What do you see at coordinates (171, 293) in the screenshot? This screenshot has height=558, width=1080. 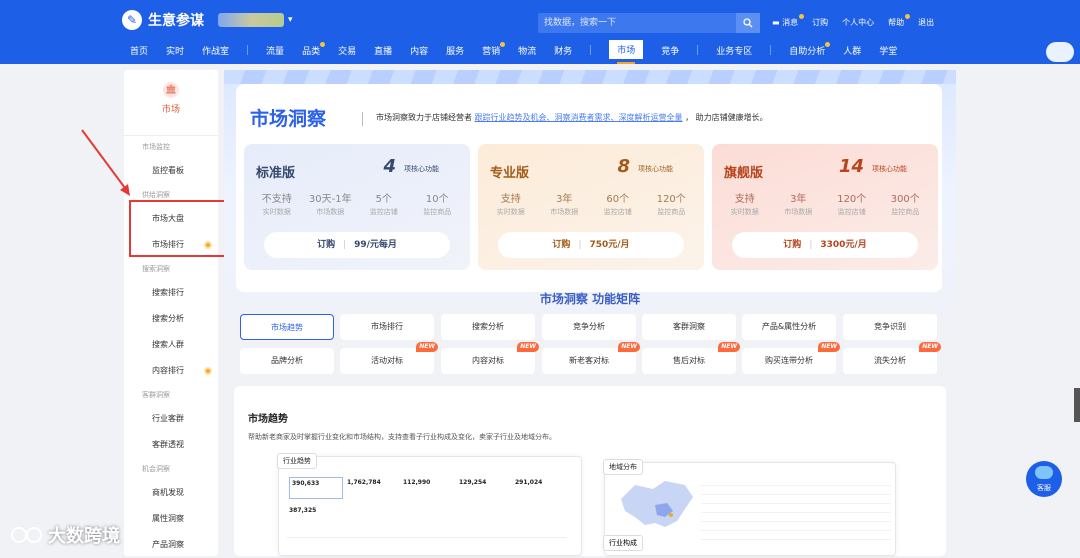 I see `sidebar-item-search-ranking: 搜索排行` at bounding box center [171, 293].